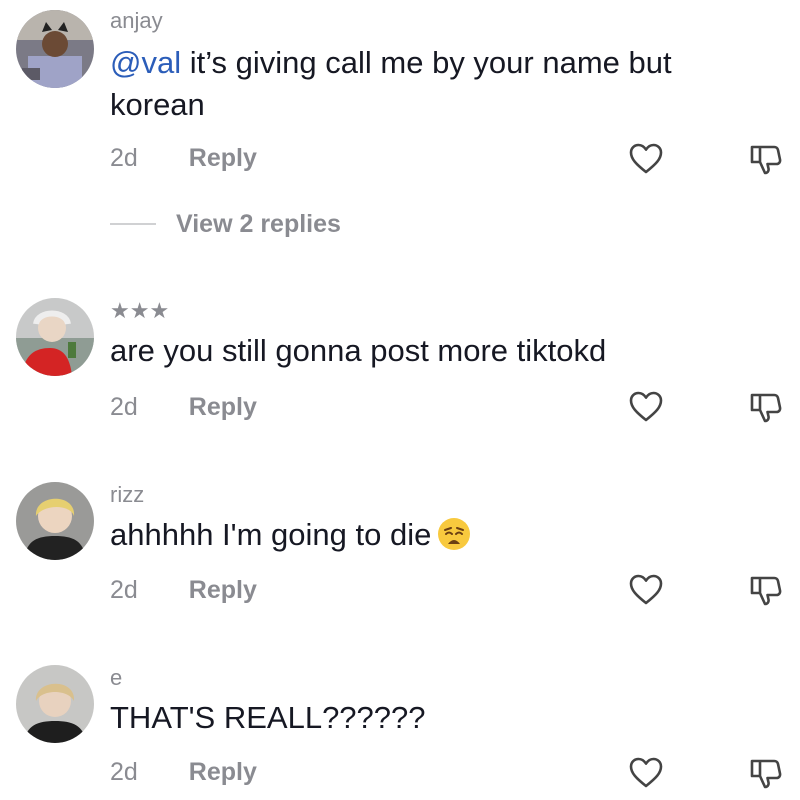  I want to click on comment-username: ★★★, so click(139, 311).